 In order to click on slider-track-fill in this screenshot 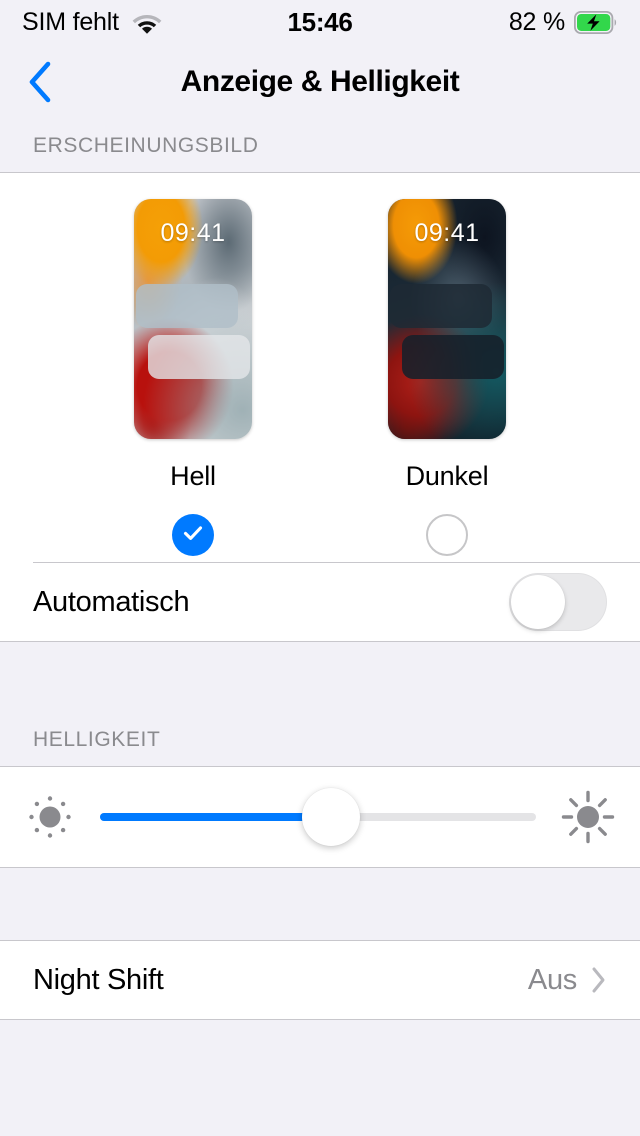, I will do `click(216, 817)`.